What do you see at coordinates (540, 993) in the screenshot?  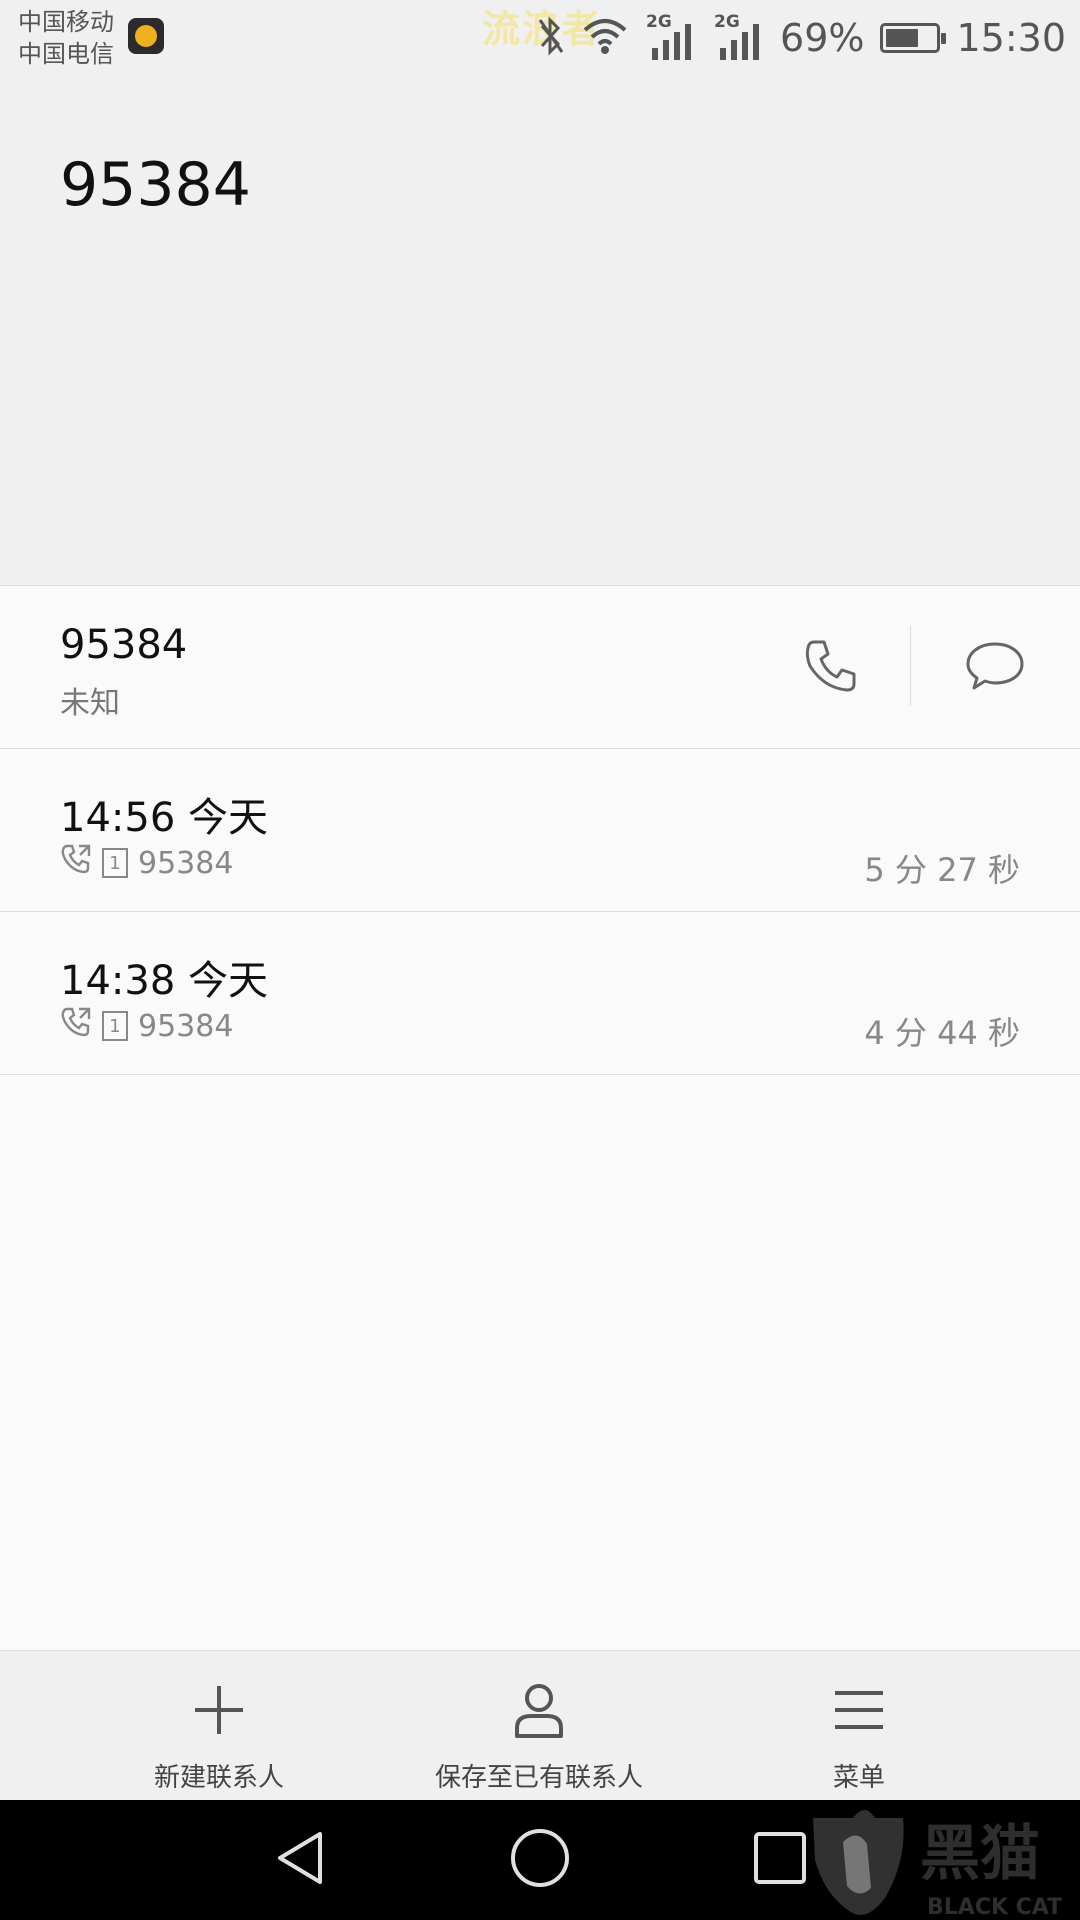 I see `call-log-row: 14:38 今天 1 95384 4 分 44 秒` at bounding box center [540, 993].